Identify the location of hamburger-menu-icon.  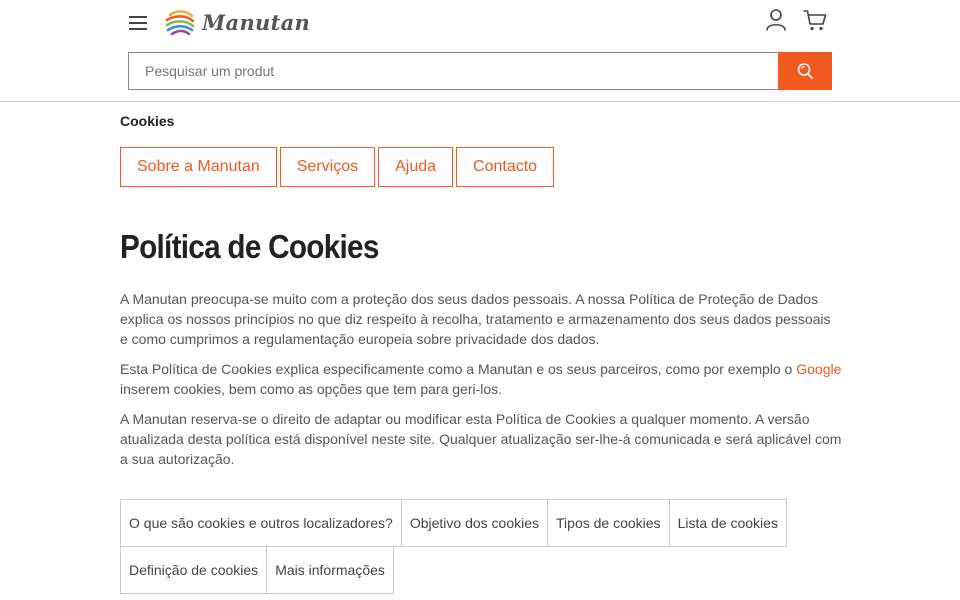
(139, 23).